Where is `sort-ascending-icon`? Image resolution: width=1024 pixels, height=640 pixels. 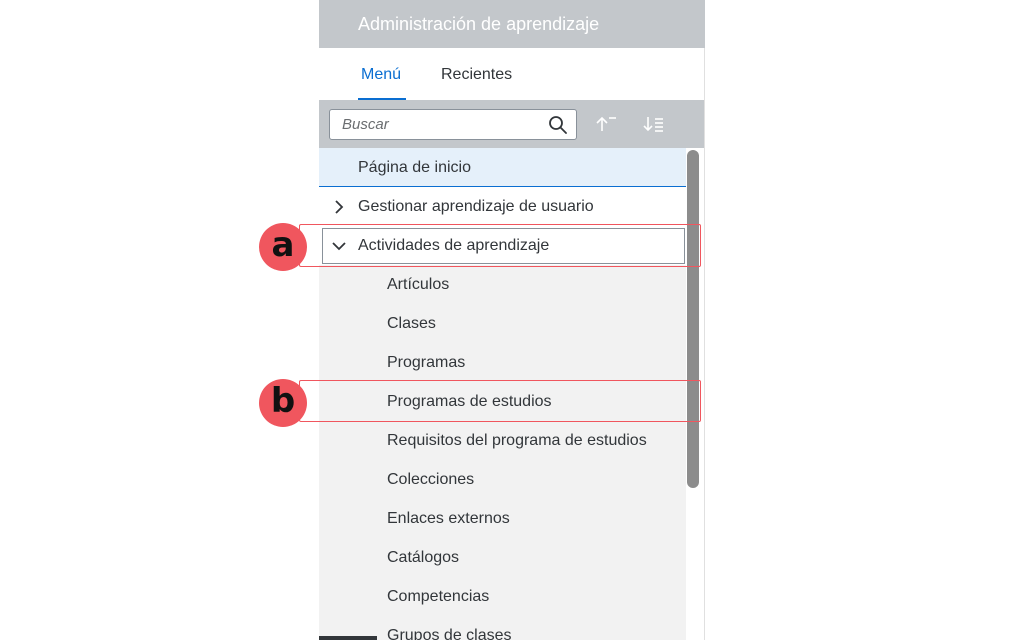
sort-ascending-icon is located at coordinates (606, 124).